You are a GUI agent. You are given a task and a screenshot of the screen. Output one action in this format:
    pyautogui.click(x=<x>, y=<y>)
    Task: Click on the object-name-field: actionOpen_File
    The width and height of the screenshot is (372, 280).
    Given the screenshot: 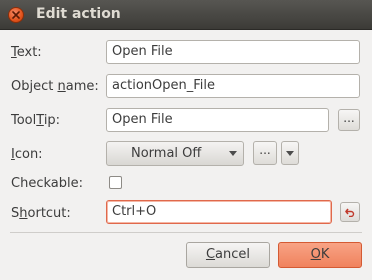 What is the action you would take?
    pyautogui.click(x=233, y=86)
    